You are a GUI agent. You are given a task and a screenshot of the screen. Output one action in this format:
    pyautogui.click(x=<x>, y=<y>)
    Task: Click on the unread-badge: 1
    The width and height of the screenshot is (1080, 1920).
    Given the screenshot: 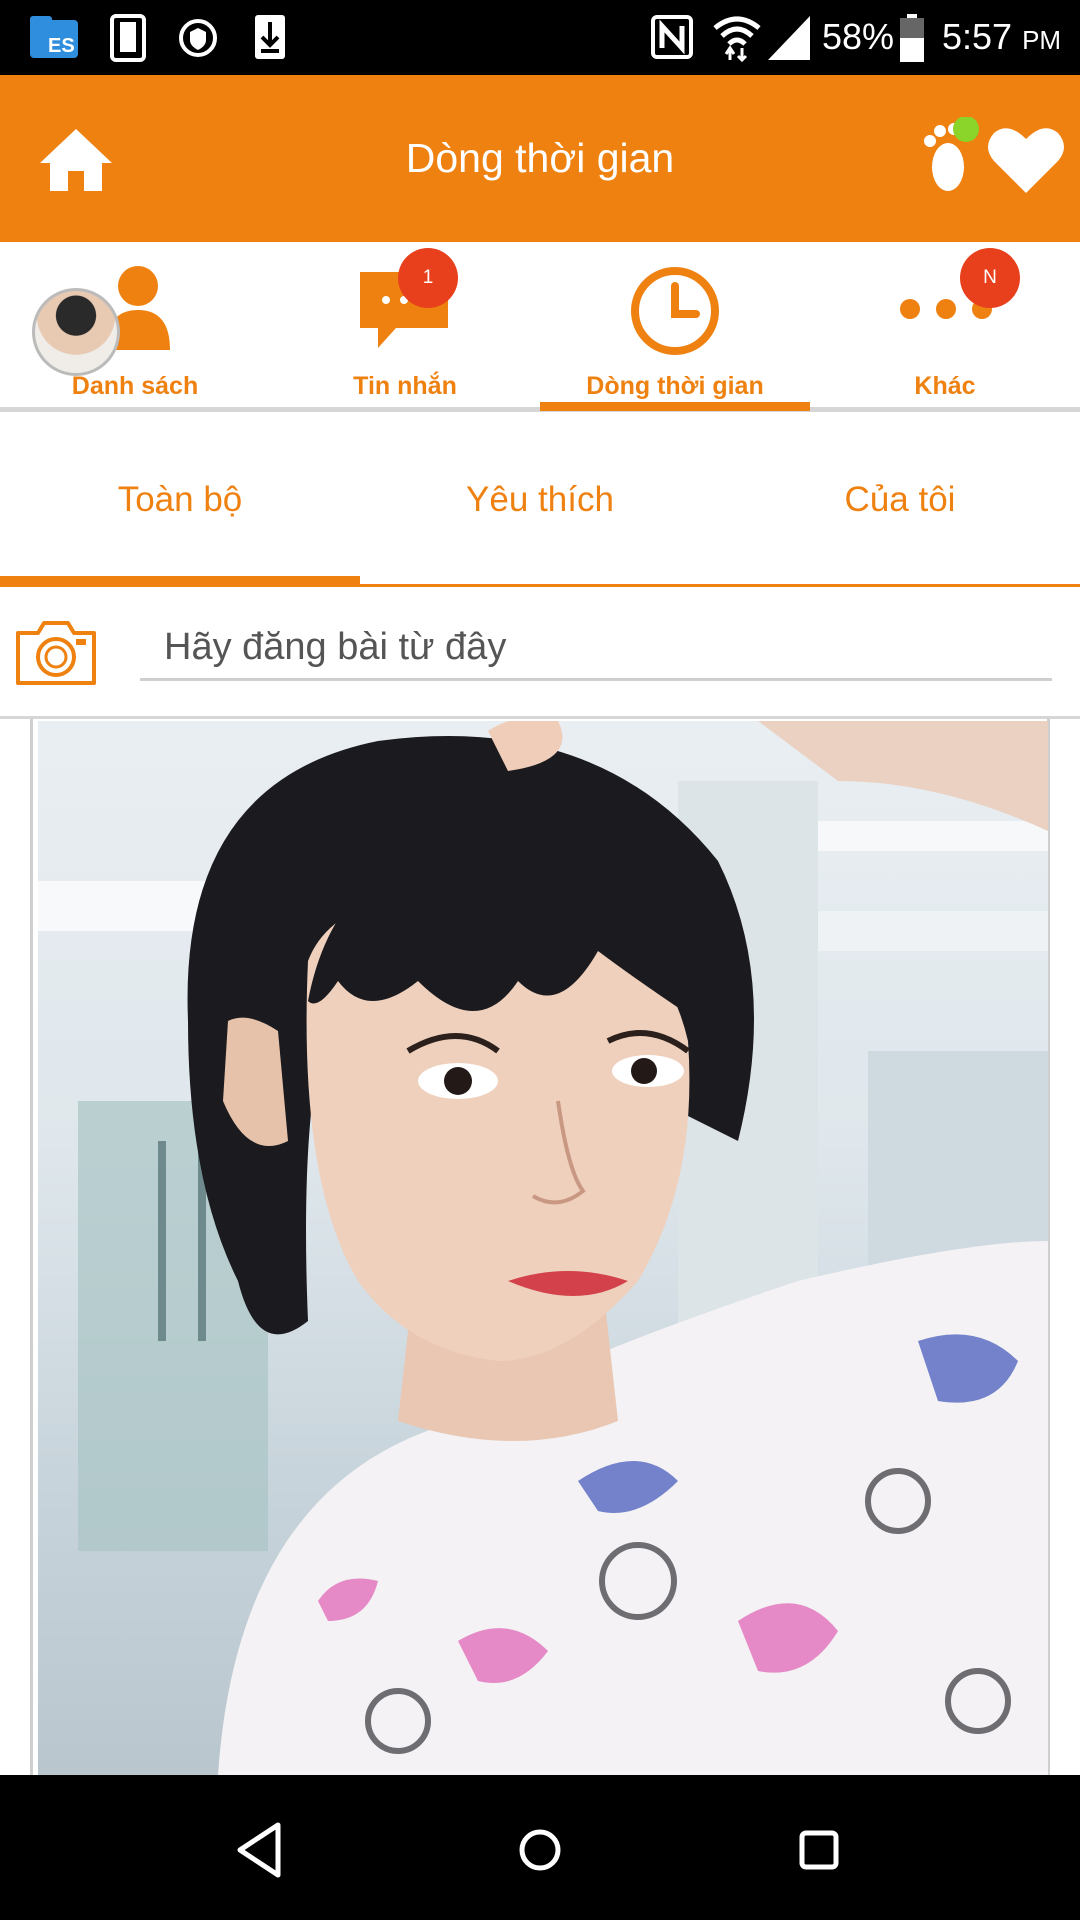 What is the action you would take?
    pyautogui.click(x=428, y=278)
    